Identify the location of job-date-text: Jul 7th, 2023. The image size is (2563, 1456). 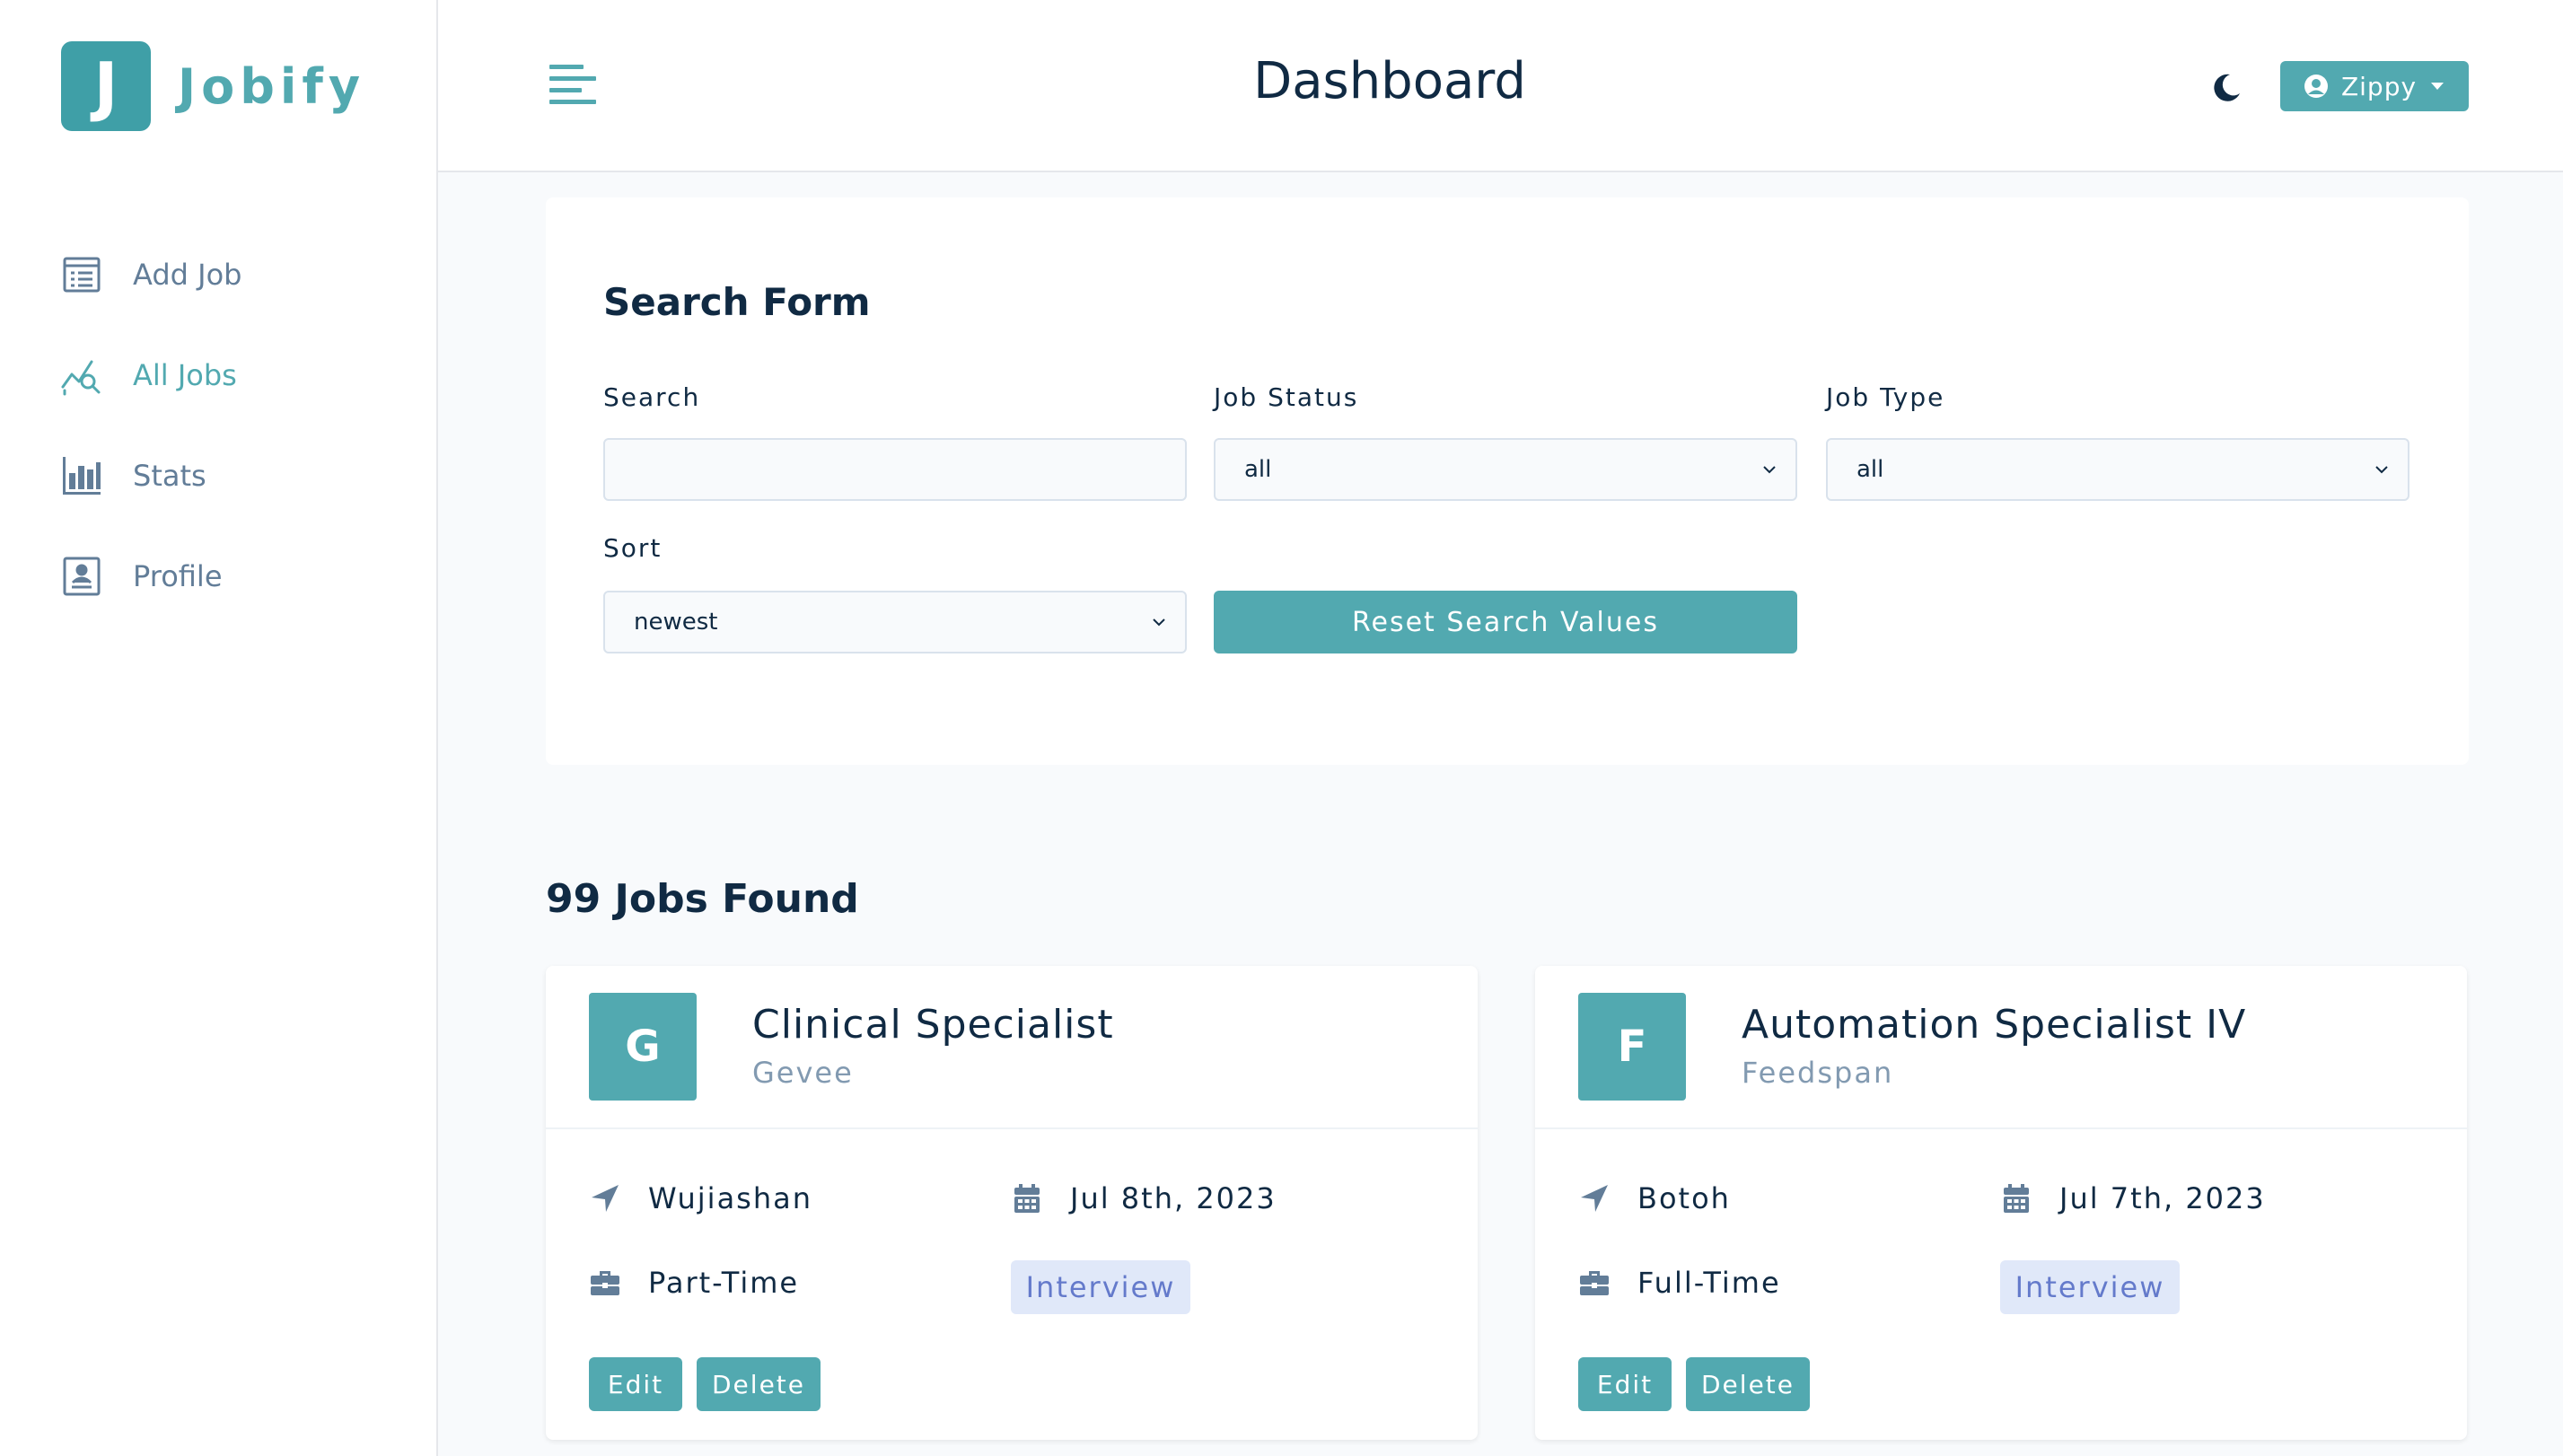
(2162, 1198).